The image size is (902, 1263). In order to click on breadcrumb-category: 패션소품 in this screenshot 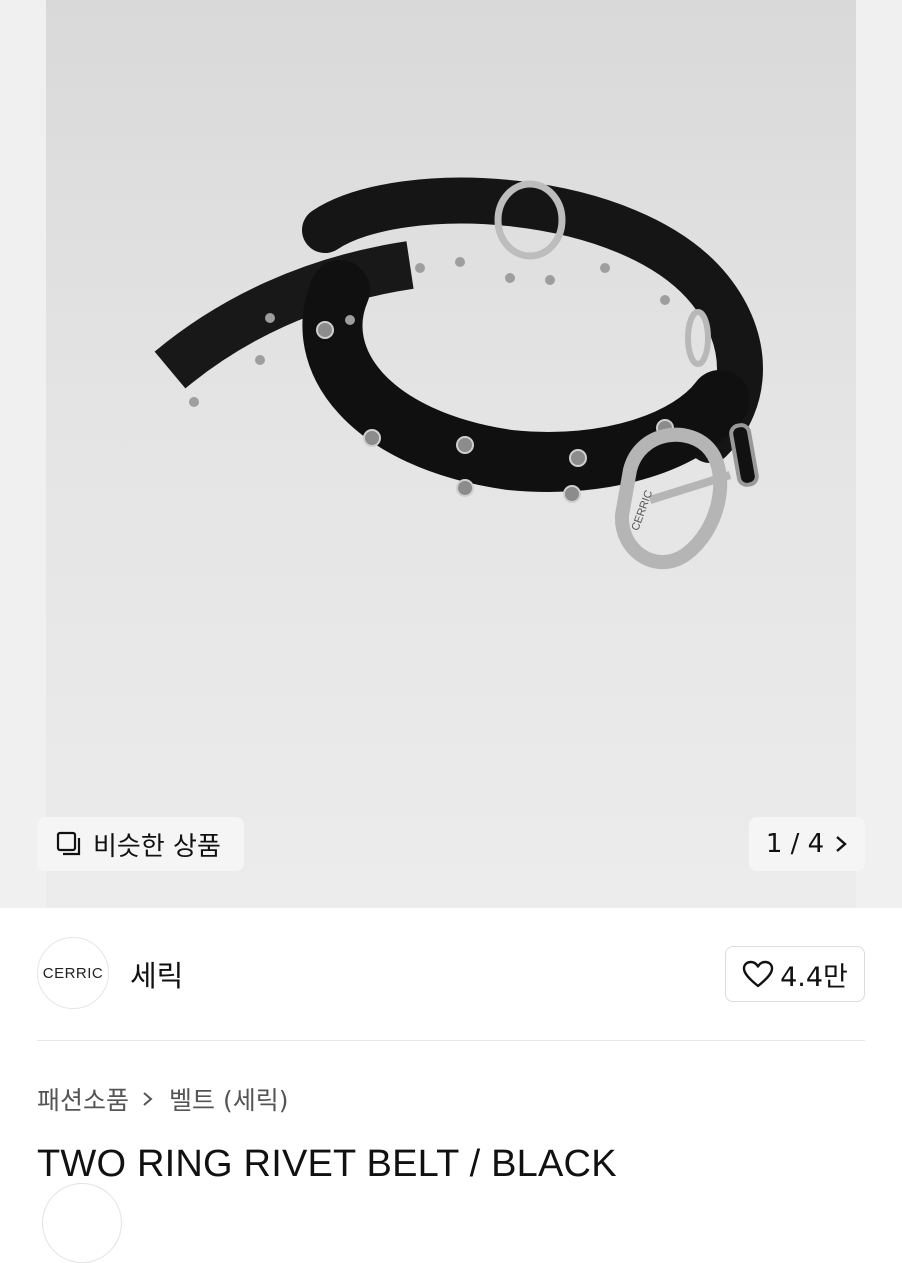, I will do `click(83, 1099)`.